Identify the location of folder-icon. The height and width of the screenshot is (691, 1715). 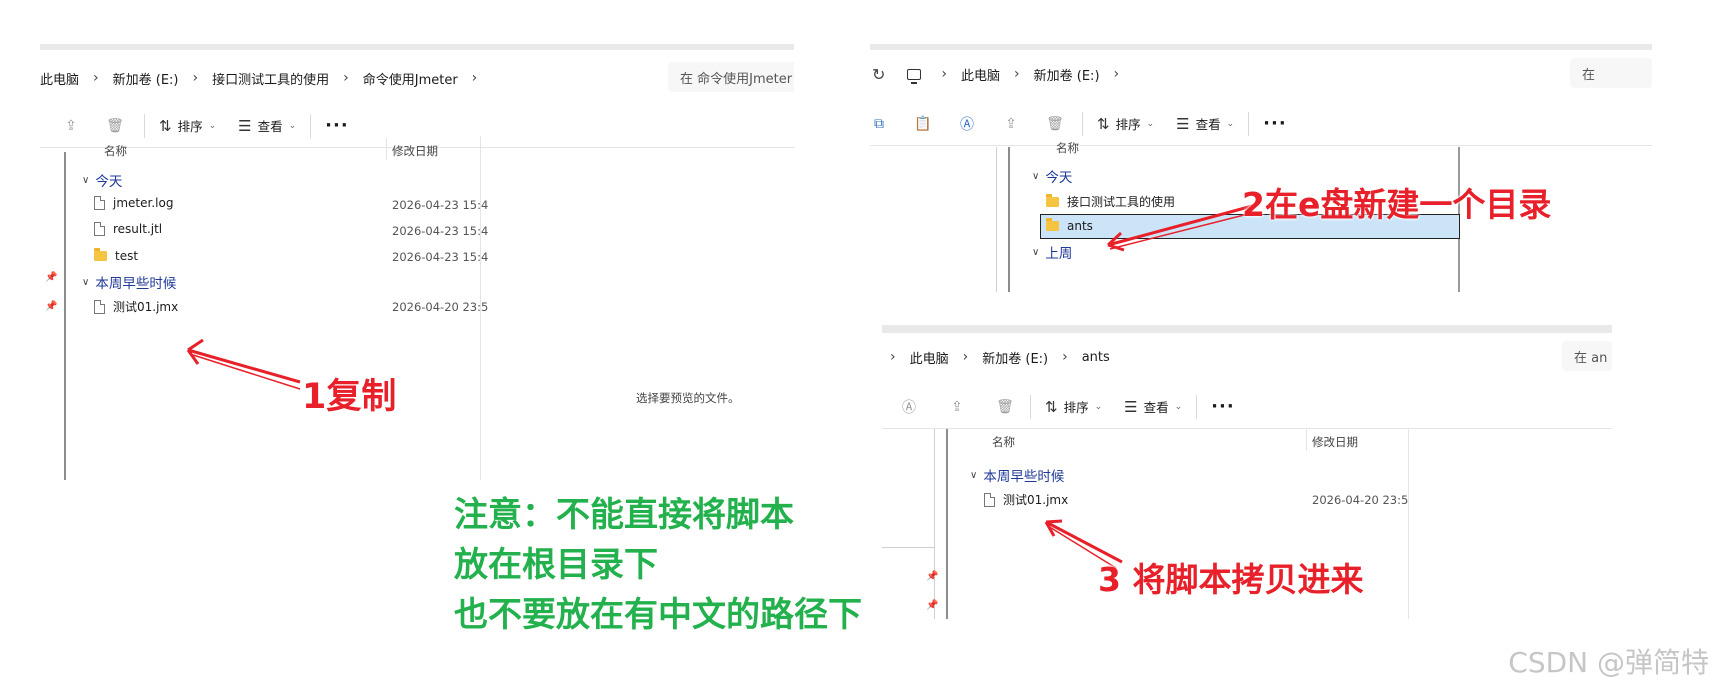
(1052, 200).